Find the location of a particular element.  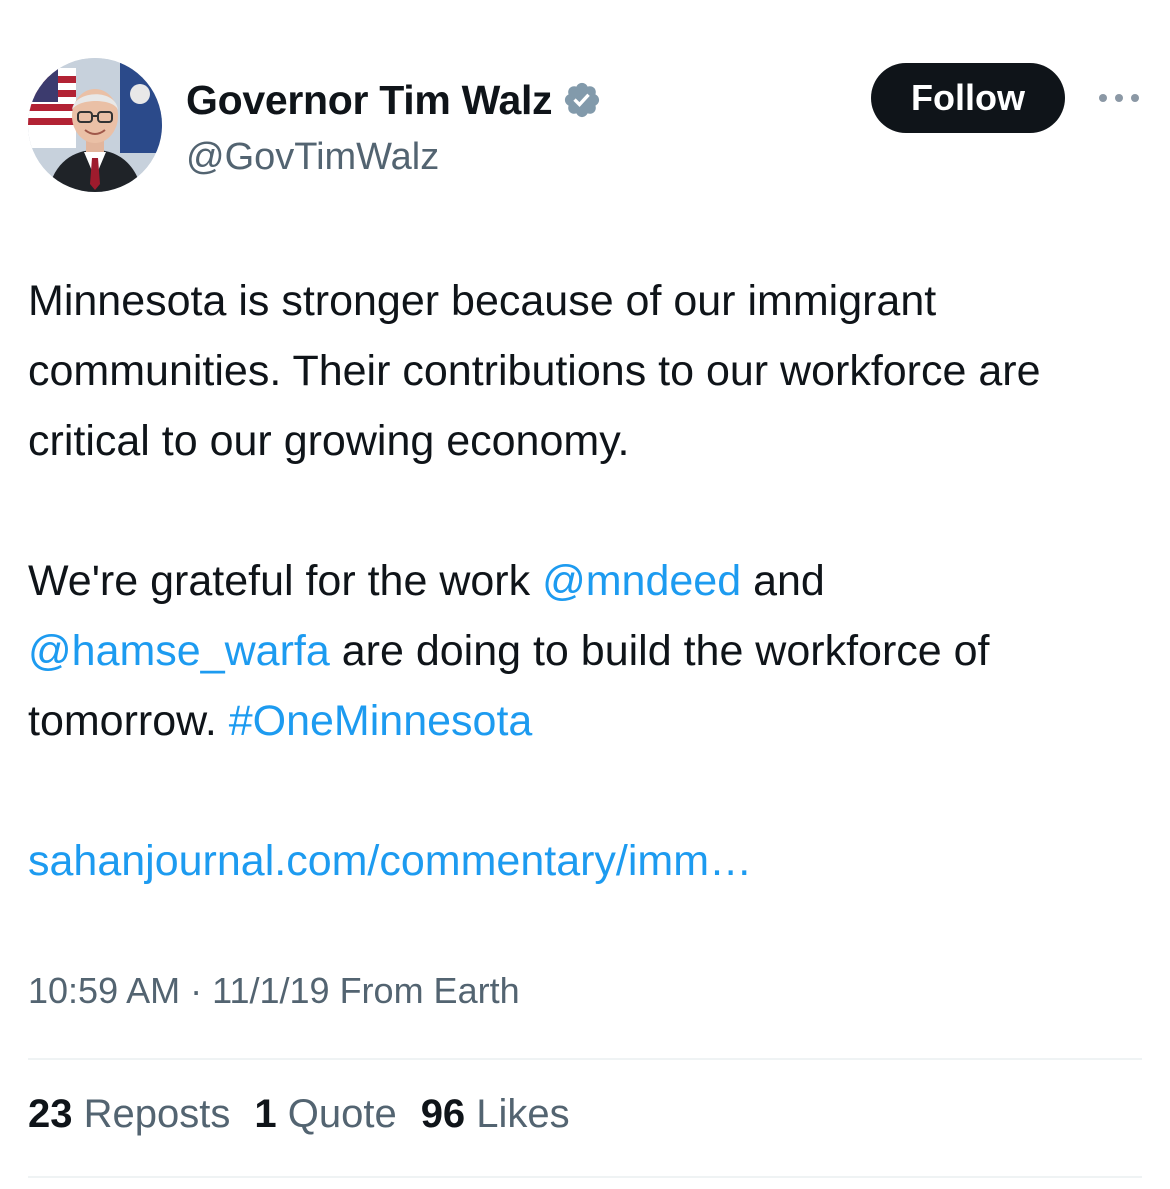

likes-stat: 96 Likes is located at coordinates (495, 1114).